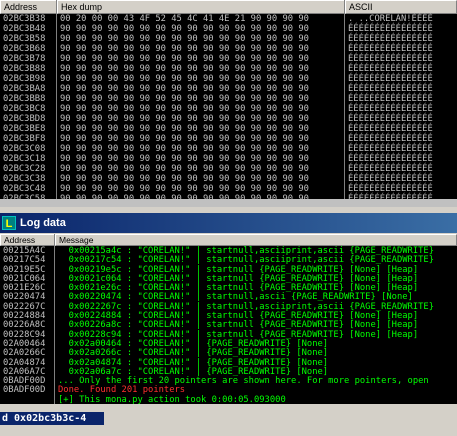 Image resolution: width=457 pixels, height=436 pixels. What do you see at coordinates (24, 159) in the screenshot?
I see `dump-address: 02BC3C18` at bounding box center [24, 159].